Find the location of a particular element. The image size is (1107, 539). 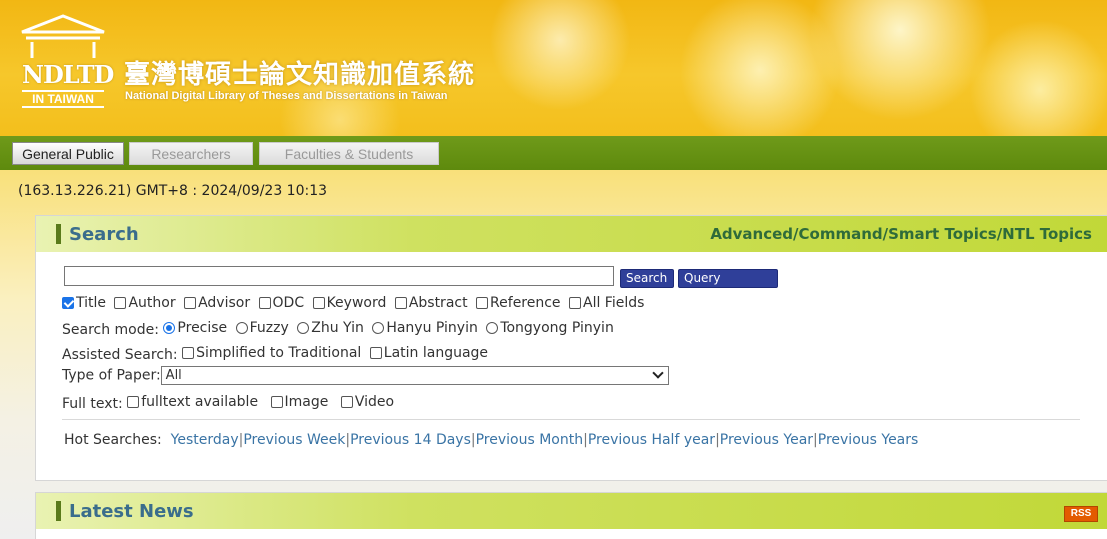

tab-general-public: General Public is located at coordinates (68, 153).